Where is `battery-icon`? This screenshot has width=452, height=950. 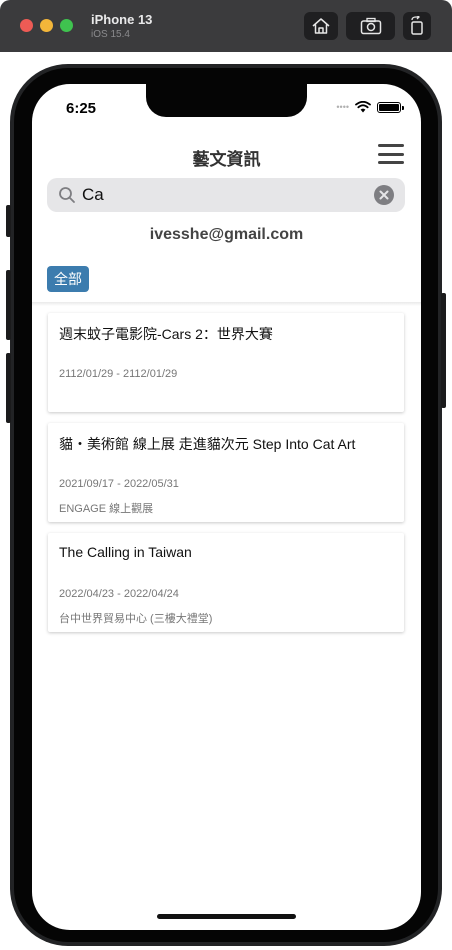
battery-icon is located at coordinates (390, 107).